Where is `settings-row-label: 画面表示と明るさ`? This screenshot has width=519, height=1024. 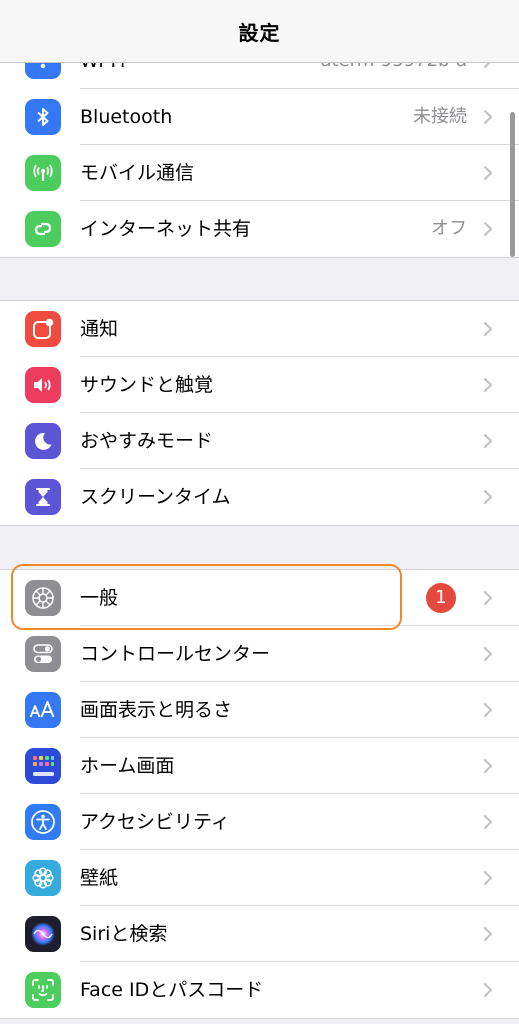 settings-row-label: 画面表示と明るさ is located at coordinates (156, 710).